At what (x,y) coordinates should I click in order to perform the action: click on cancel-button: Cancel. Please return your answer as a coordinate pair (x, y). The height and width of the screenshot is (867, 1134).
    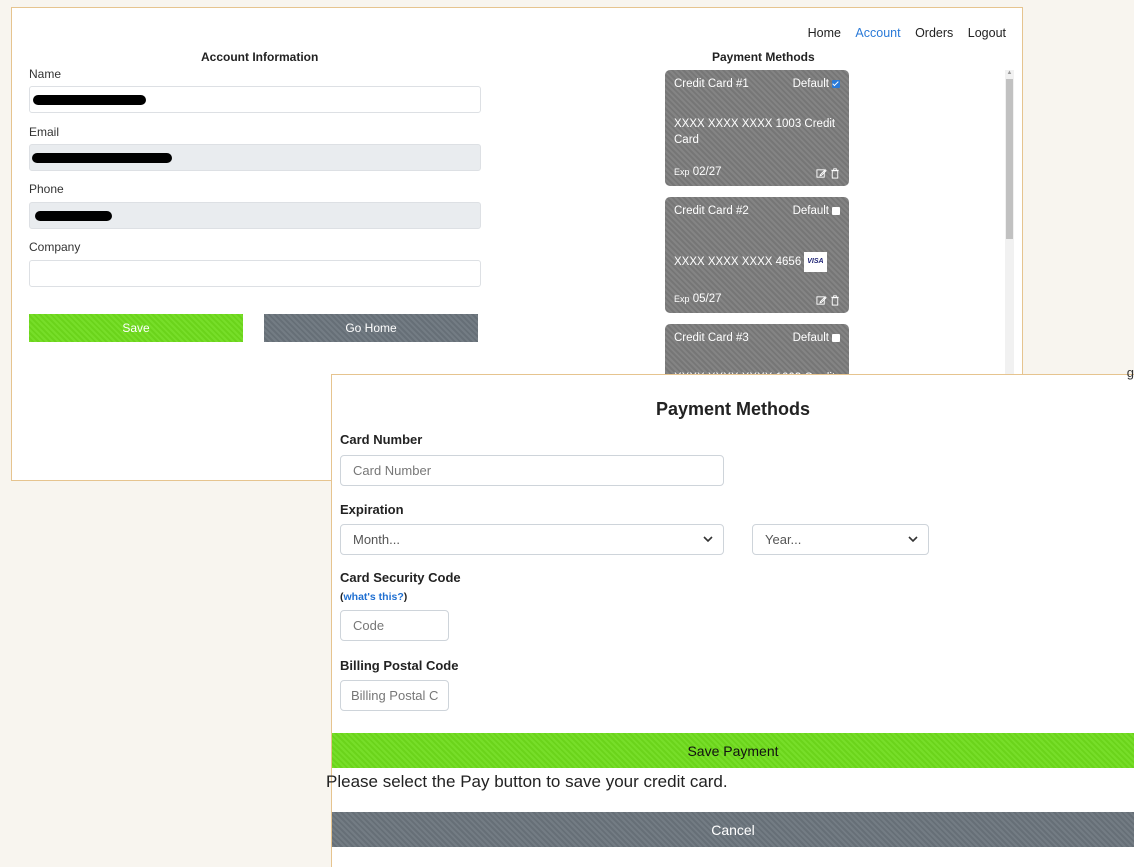
    Looking at the image, I should click on (733, 829).